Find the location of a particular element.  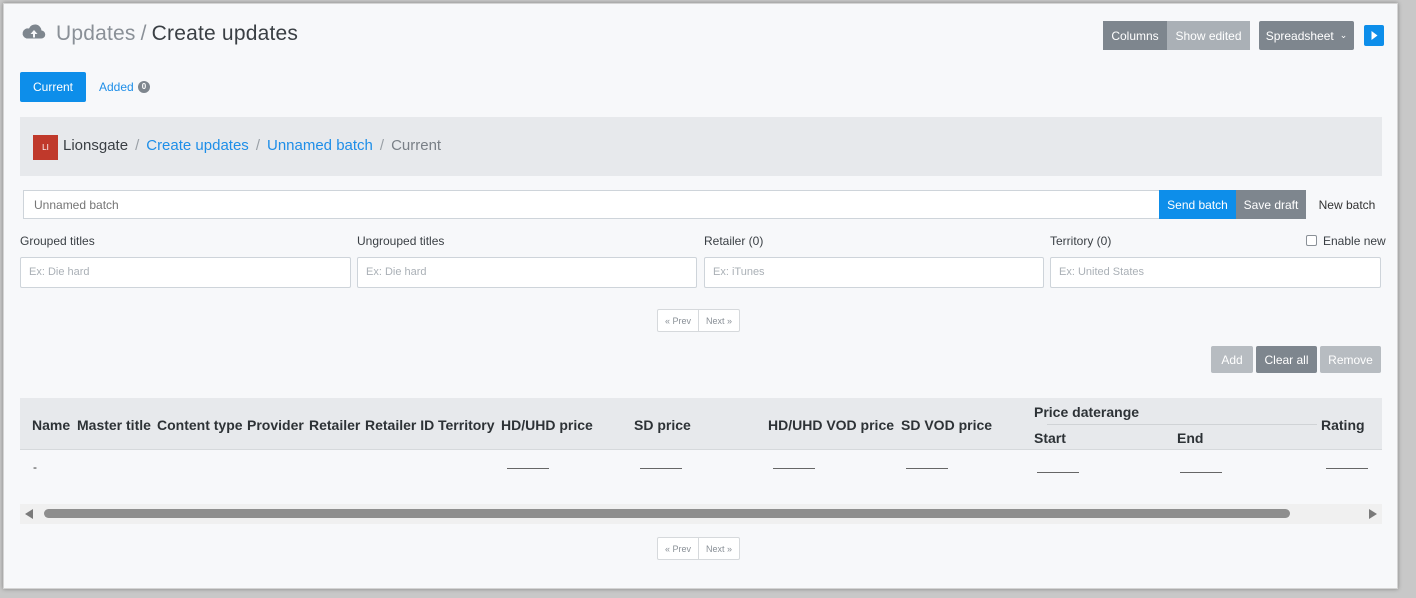

subcolumn-header: End is located at coordinates (1190, 438).